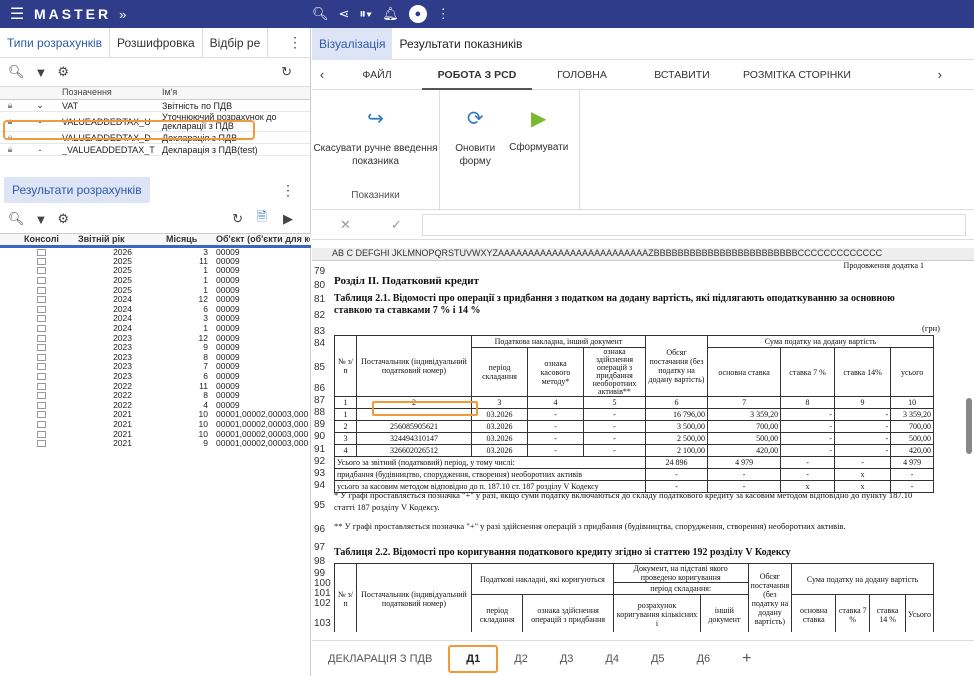  What do you see at coordinates (477, 75) in the screenshot?
I see `tab-pcd: РОБОТА З PCD` at bounding box center [477, 75].